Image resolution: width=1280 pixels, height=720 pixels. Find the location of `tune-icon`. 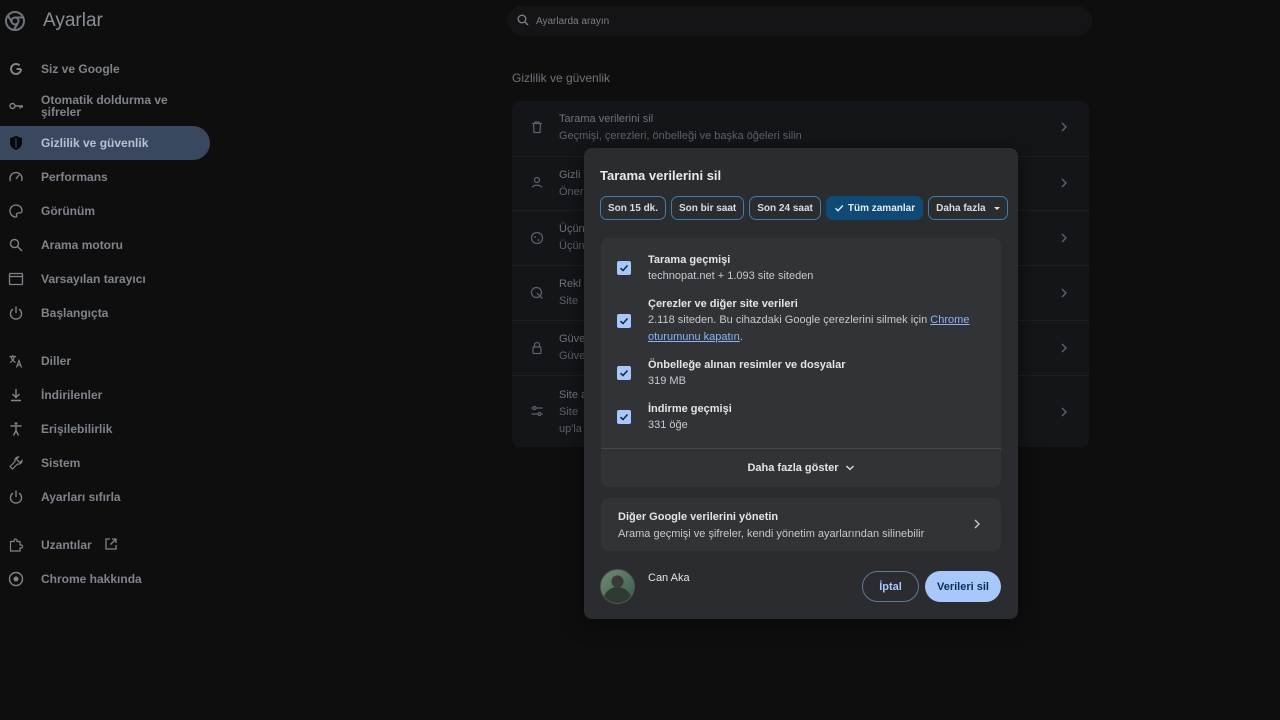

tune-icon is located at coordinates (537, 411).